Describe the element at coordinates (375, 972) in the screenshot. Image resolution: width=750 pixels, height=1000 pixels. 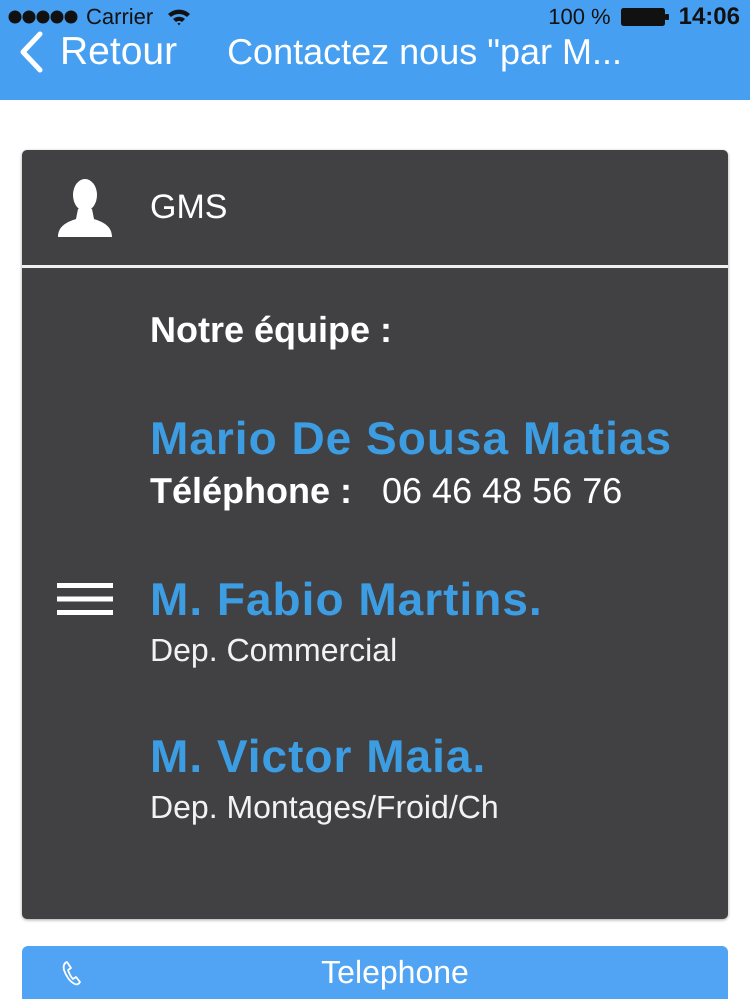
I see `telephone-button: Telephone` at that location.